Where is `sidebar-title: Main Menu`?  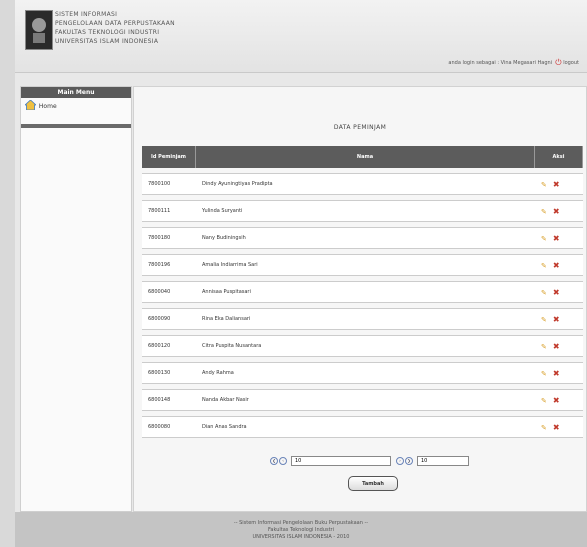 sidebar-title: Main Menu is located at coordinates (76, 92).